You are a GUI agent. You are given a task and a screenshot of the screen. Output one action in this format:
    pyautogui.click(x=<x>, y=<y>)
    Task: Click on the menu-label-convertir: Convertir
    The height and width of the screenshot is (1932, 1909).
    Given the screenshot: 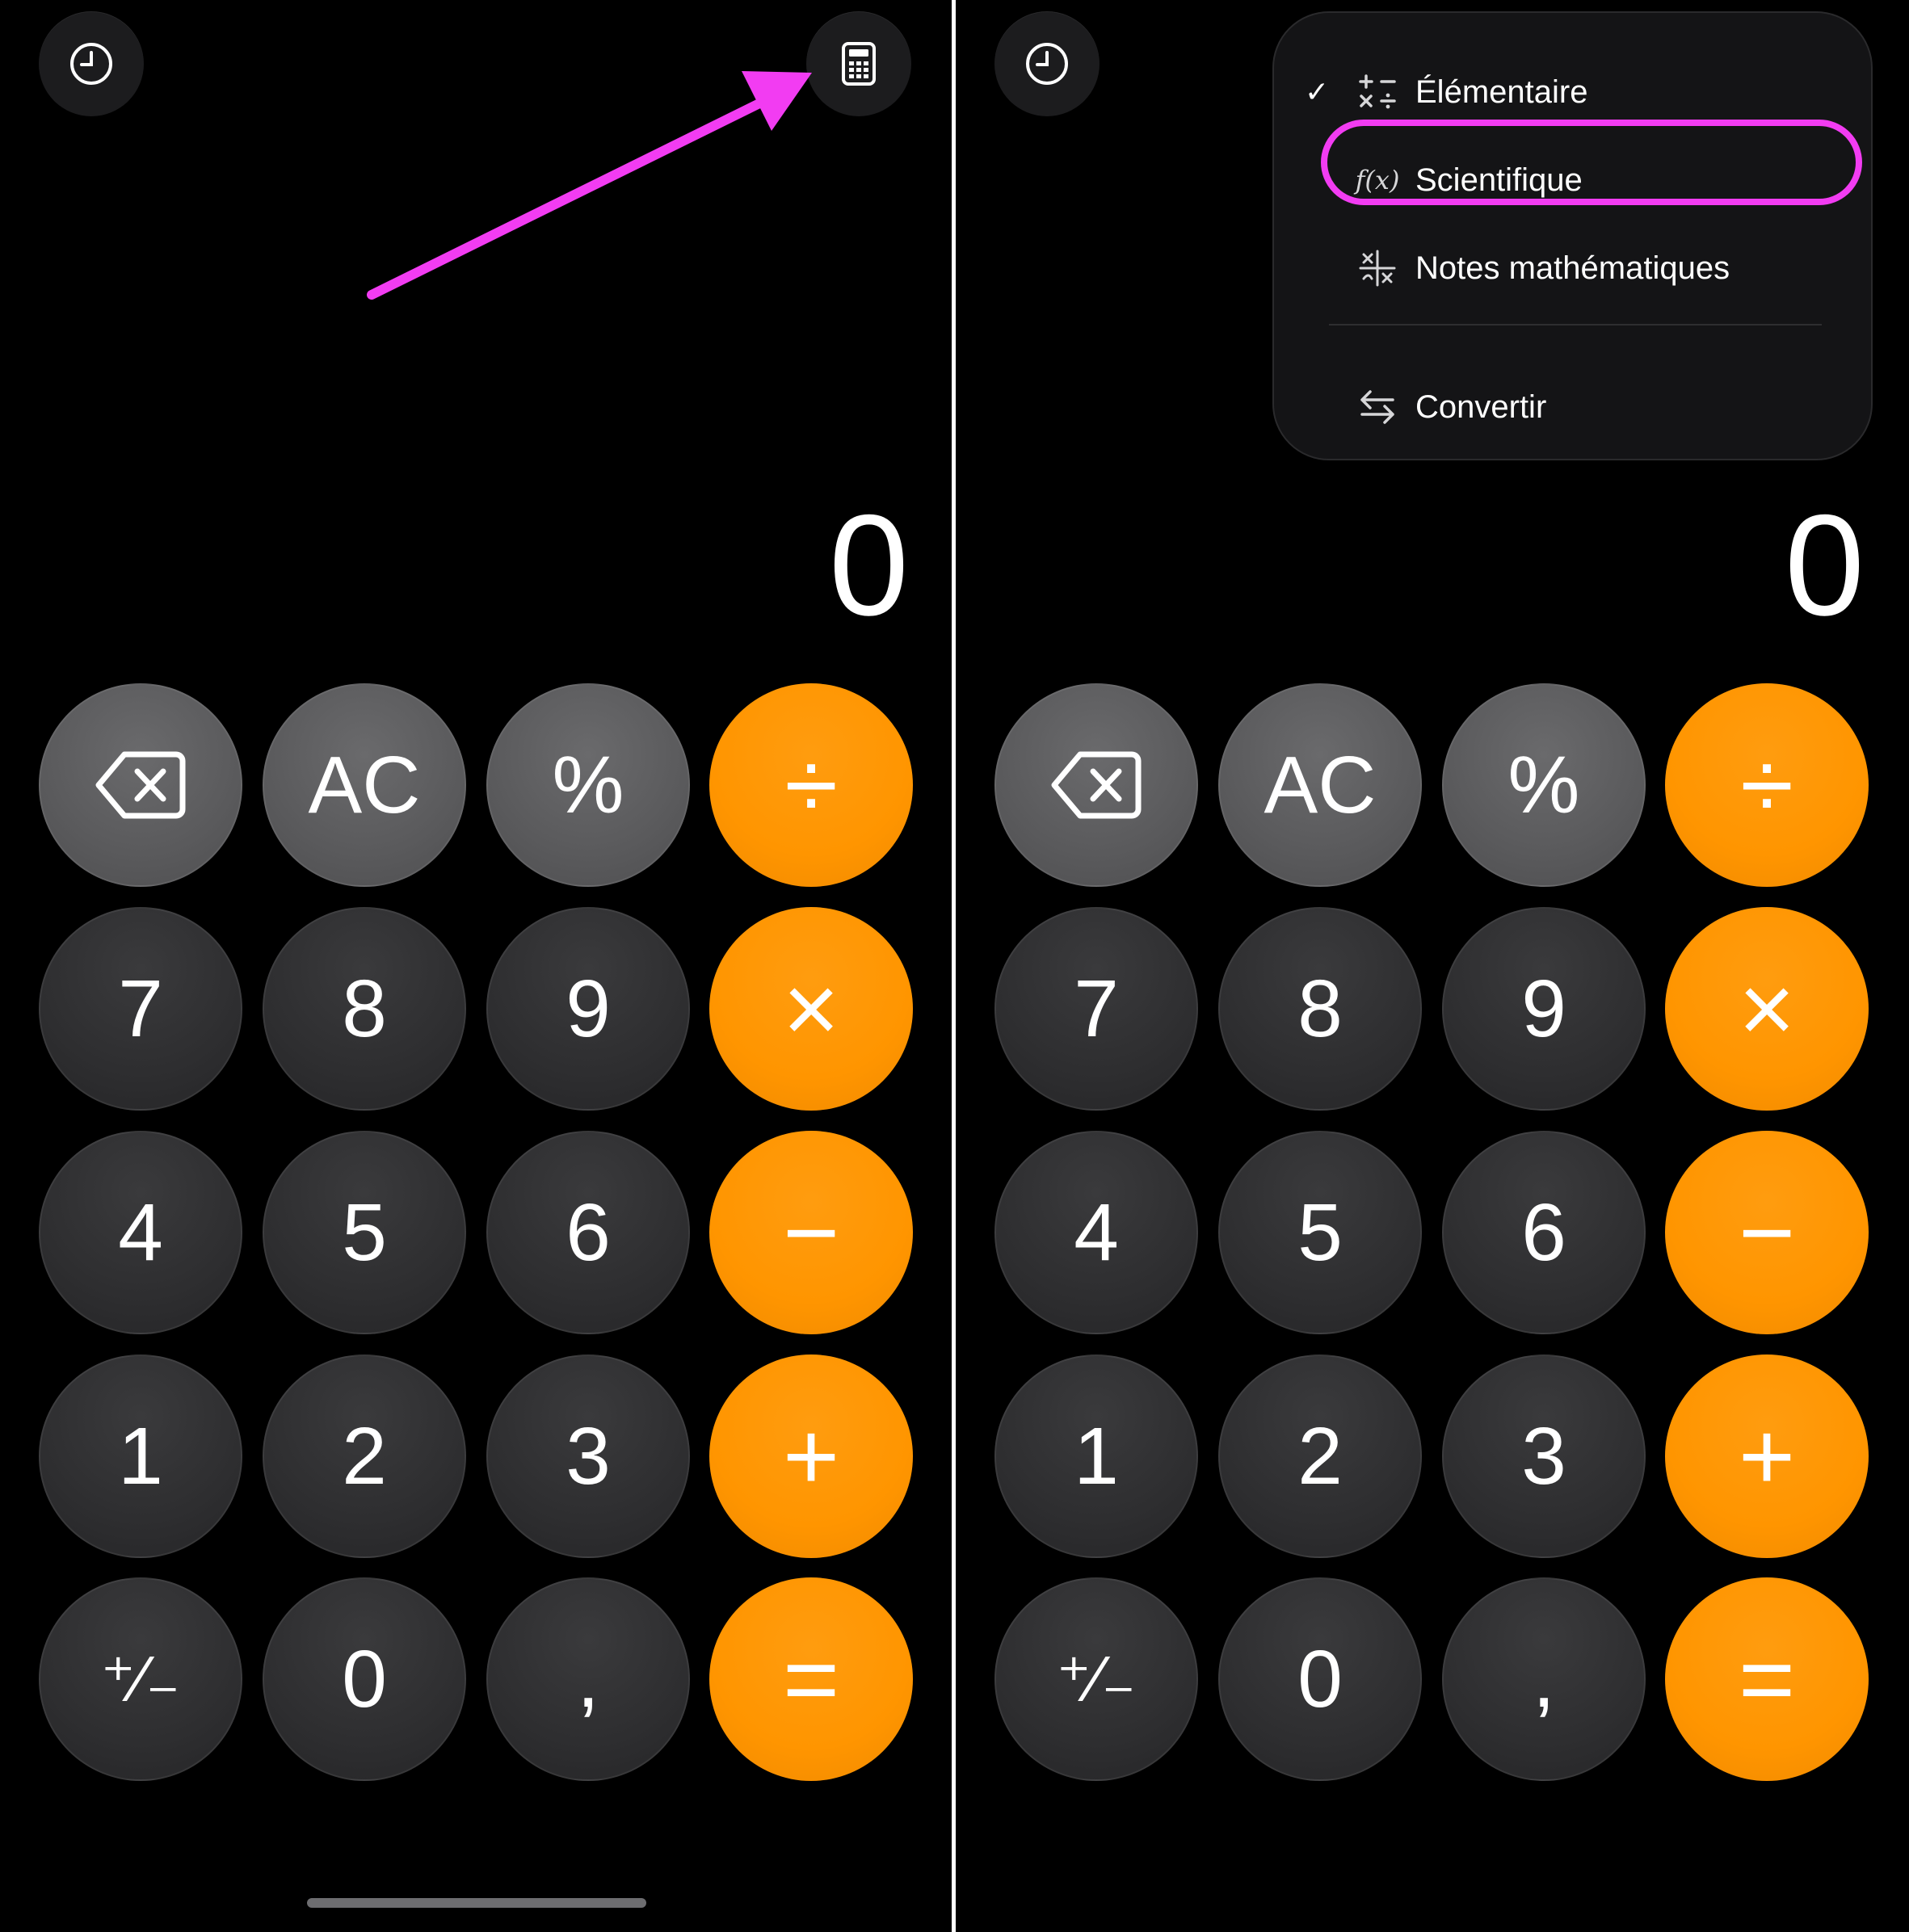 What is the action you would take?
    pyautogui.click(x=1481, y=406)
    